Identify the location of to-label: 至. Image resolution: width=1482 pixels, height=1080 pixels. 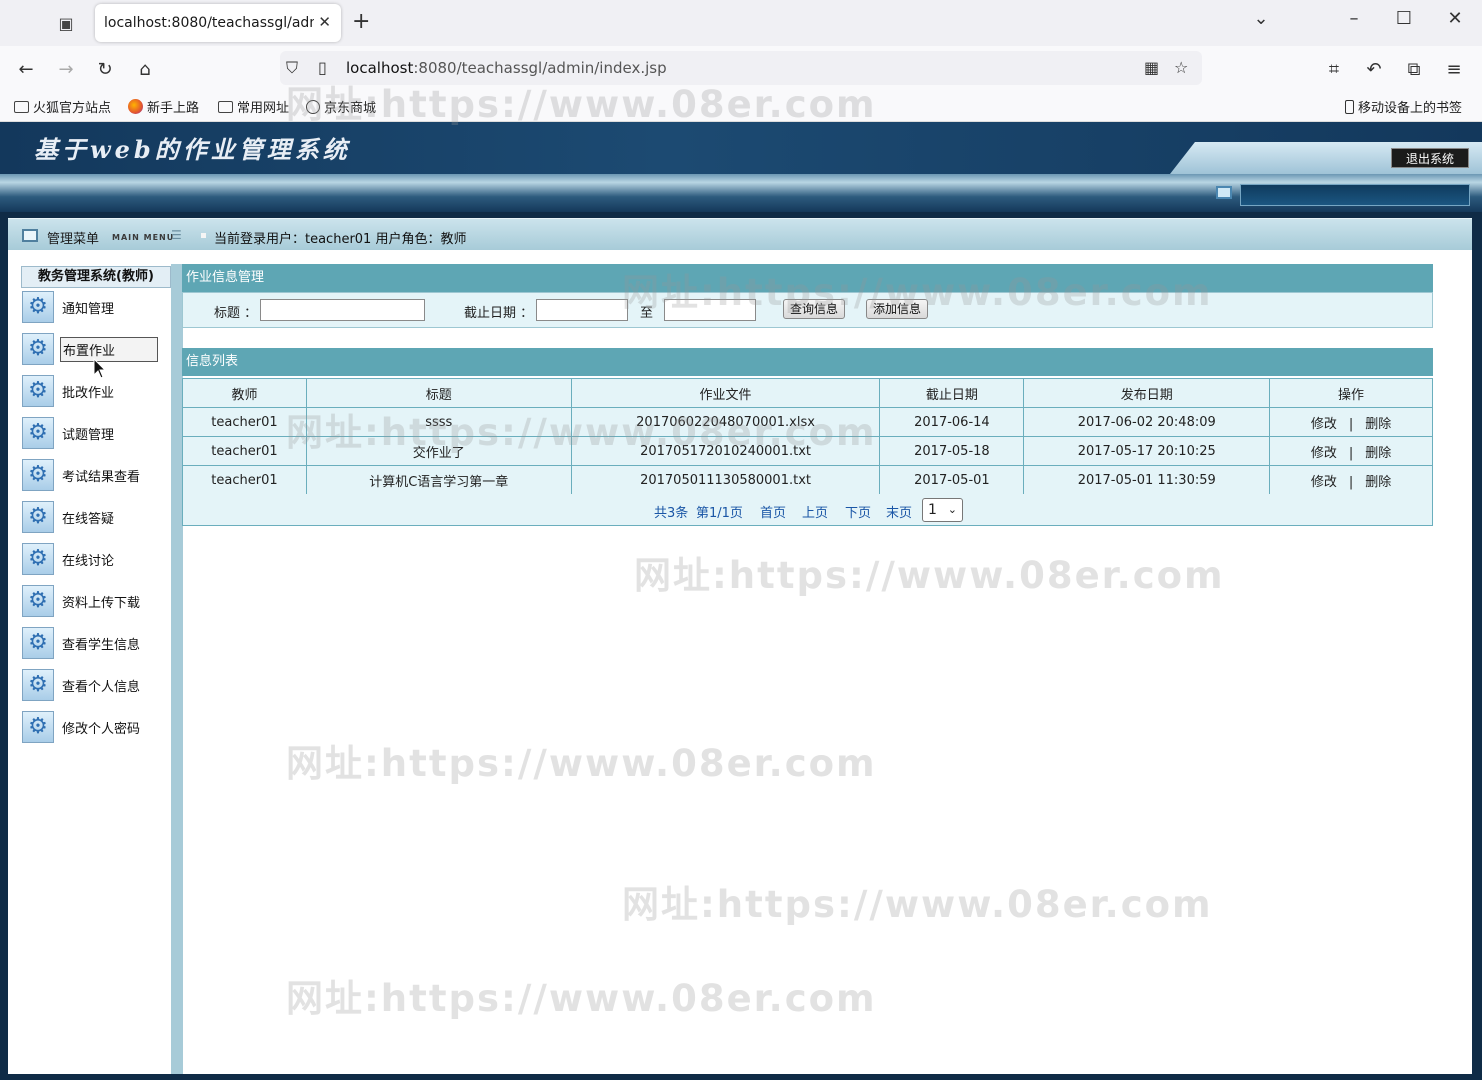
(647, 313).